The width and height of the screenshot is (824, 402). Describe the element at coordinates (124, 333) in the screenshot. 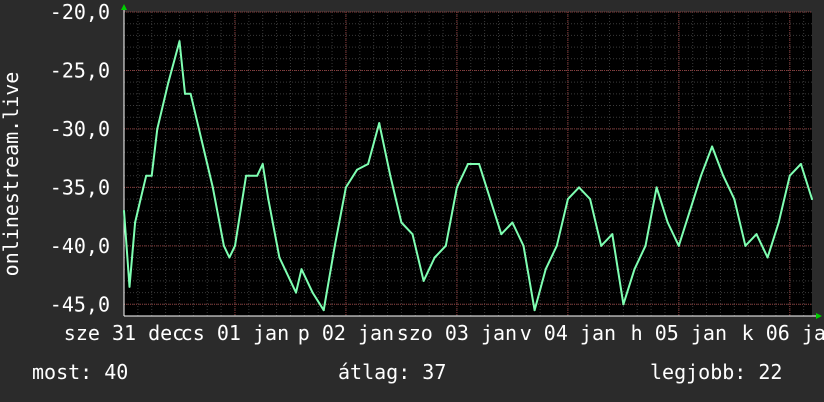

I see `x-tick-label: sze 31 dec` at that location.